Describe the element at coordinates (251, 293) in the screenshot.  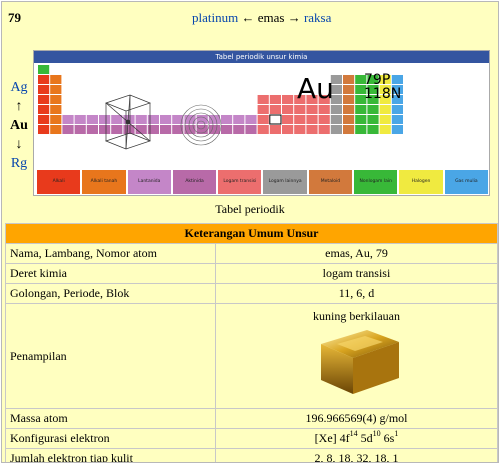
I see `table-row: Golongan, Periode, Blok 11, 6, d` at that location.